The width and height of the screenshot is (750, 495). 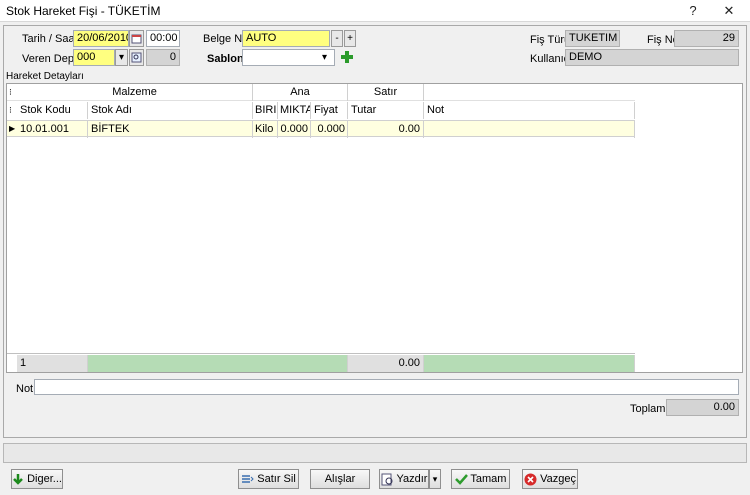 I want to click on tarih-input: 20/06/2010, so click(x=101, y=38).